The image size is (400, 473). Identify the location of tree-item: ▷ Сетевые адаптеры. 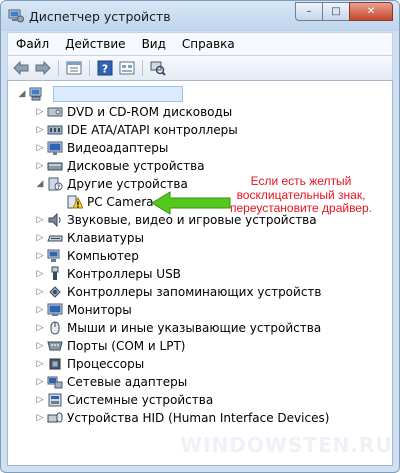
(112, 382).